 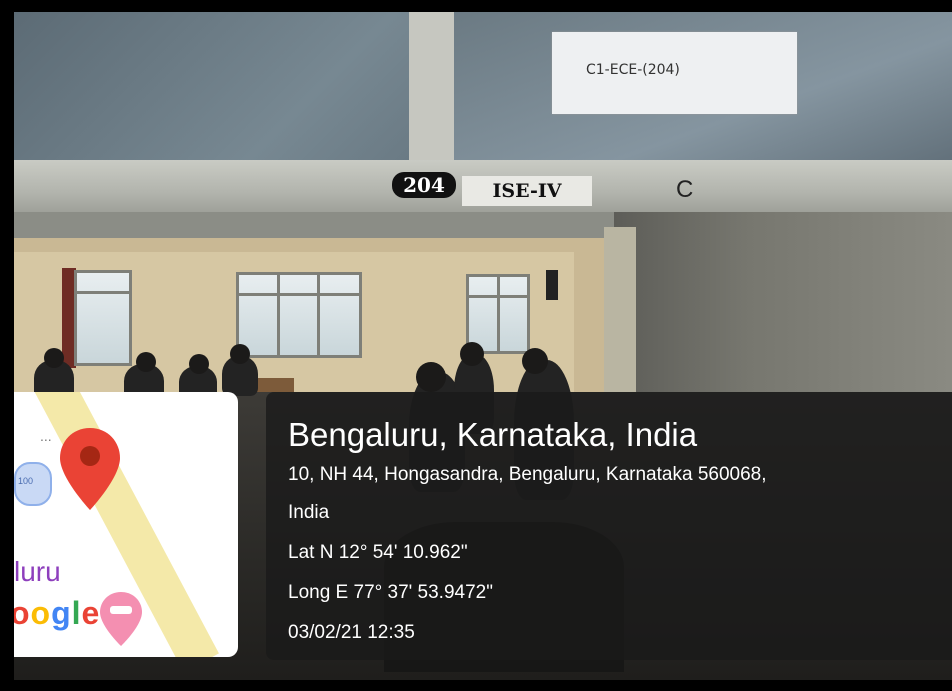 I want to click on longitude-text: Long E 77° 37' 53.9472", so click(x=390, y=592).